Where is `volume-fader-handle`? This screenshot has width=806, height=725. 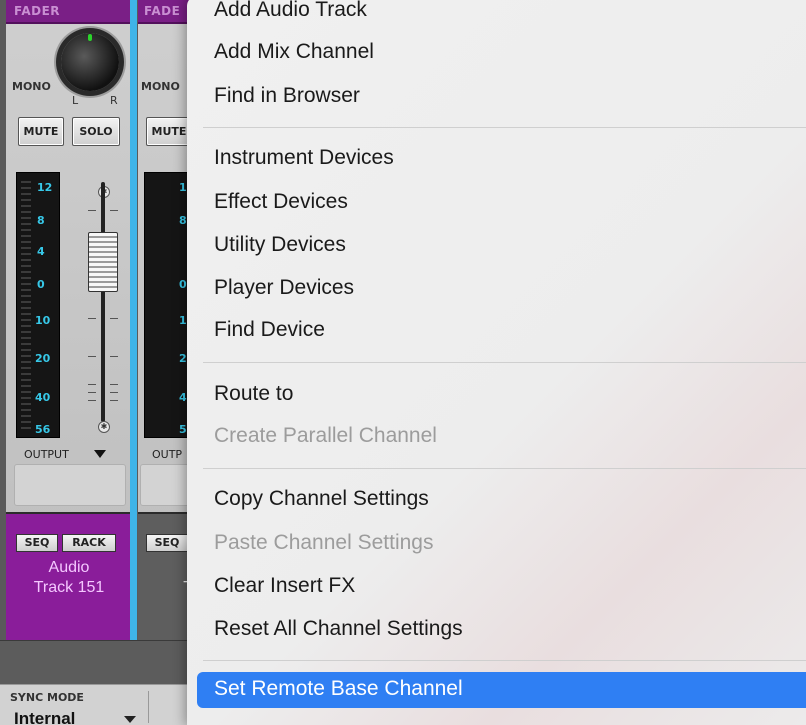 volume-fader-handle is located at coordinates (103, 262).